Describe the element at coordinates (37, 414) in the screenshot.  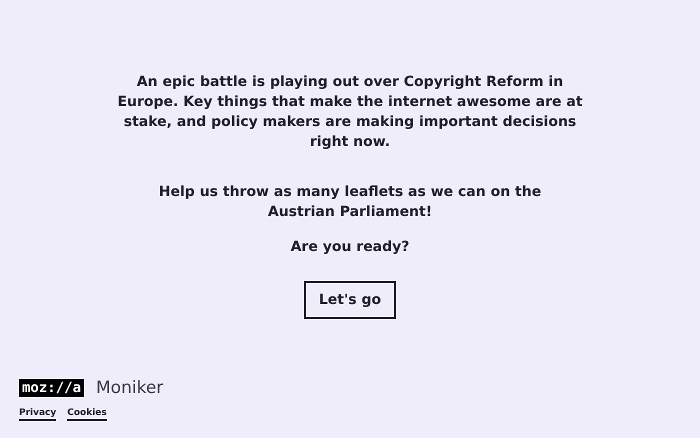
I see `footer-link: Privacy` at that location.